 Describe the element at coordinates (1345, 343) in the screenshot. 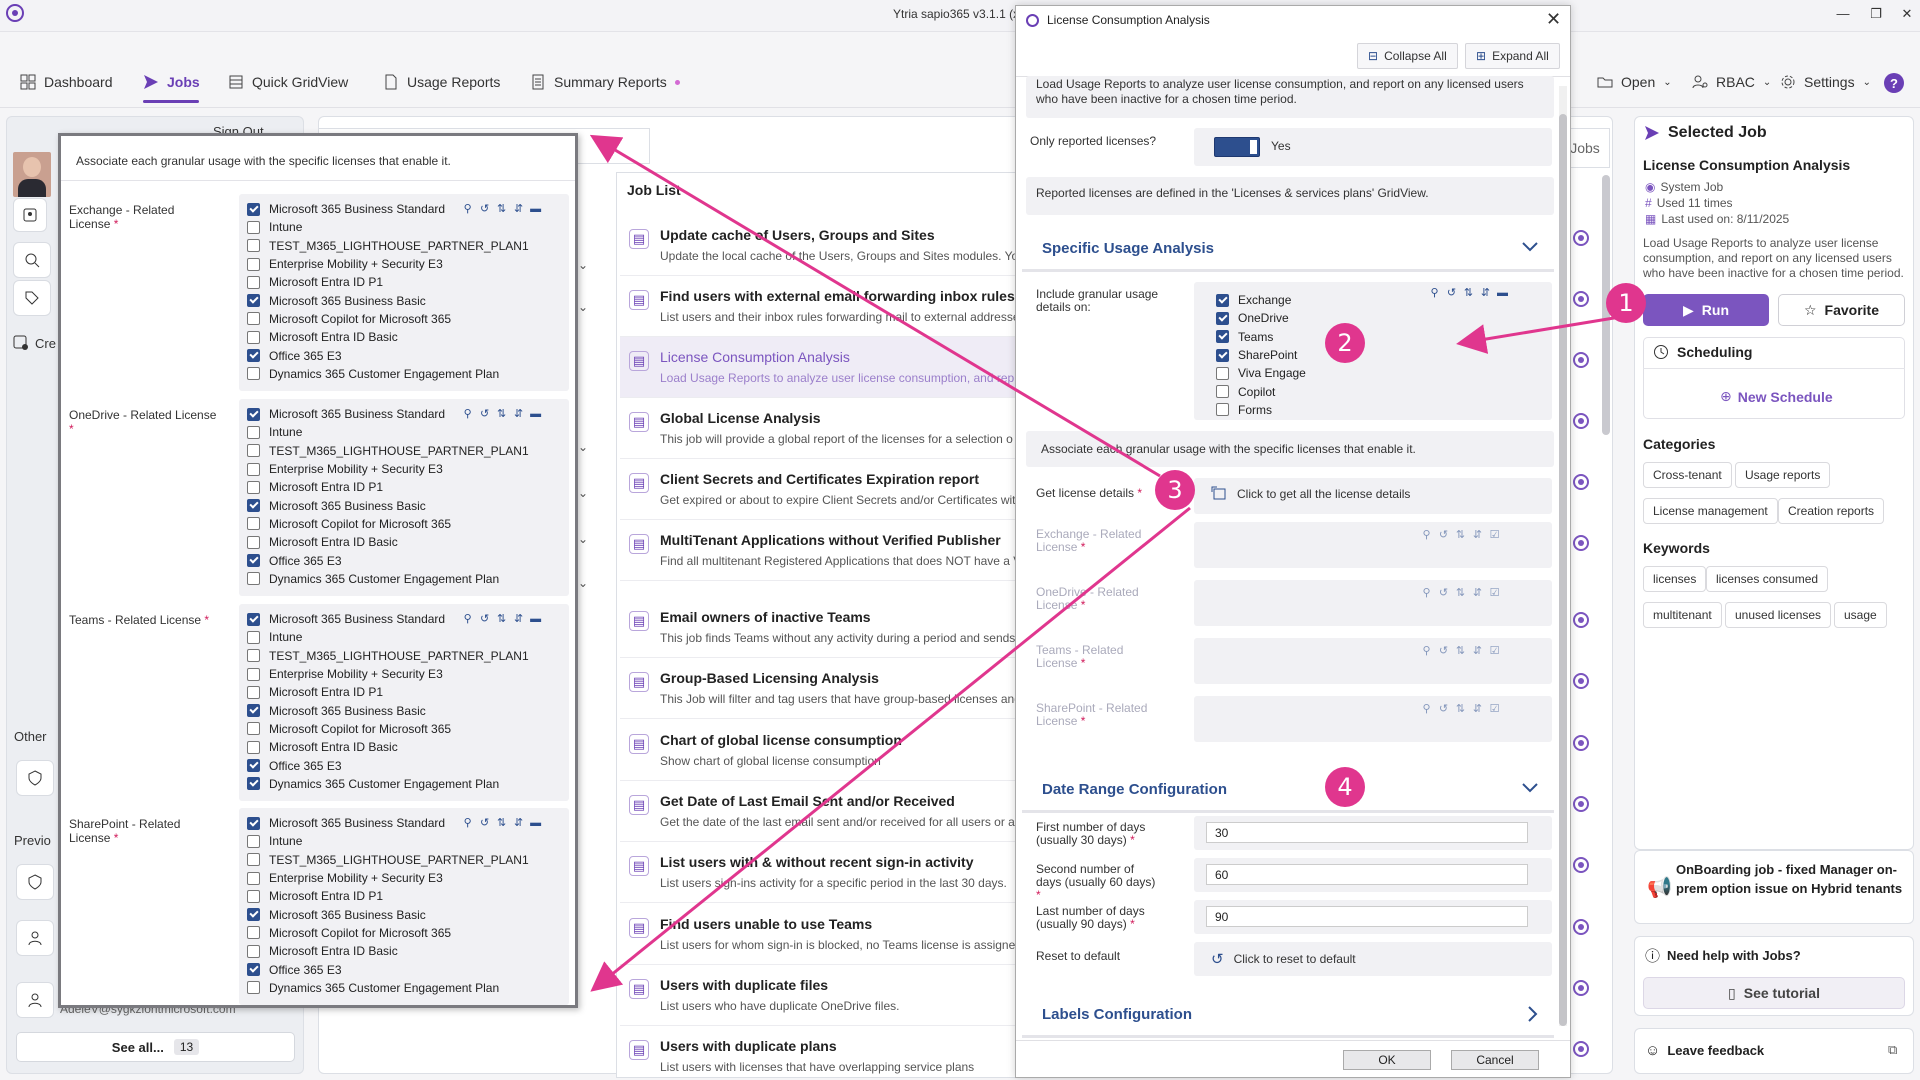

I see `annotation-badge-2: 2` at that location.